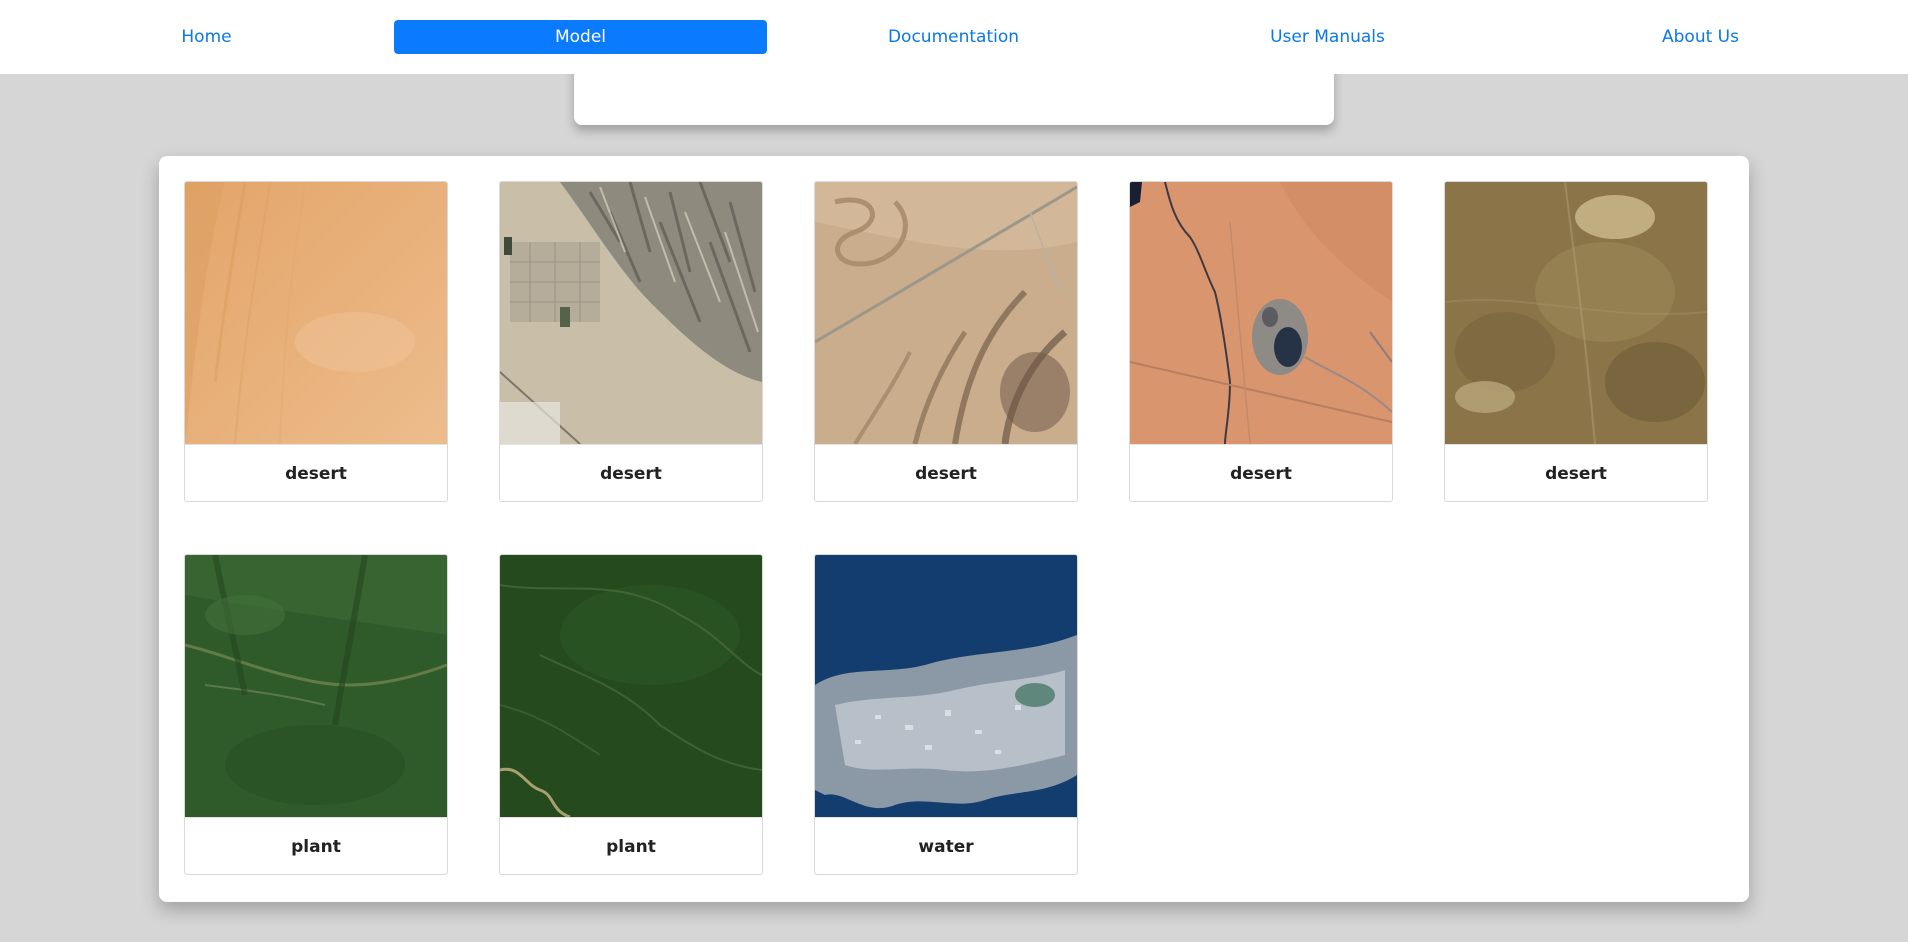 Image resolution: width=1908 pixels, height=942 pixels. What do you see at coordinates (580, 37) in the screenshot?
I see `nav-model-link: Model` at bounding box center [580, 37].